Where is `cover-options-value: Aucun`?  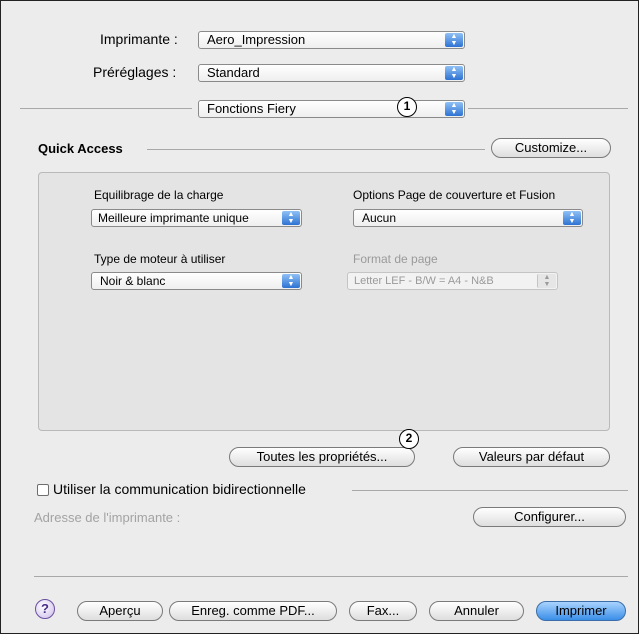 cover-options-value: Aucun is located at coordinates (379, 218).